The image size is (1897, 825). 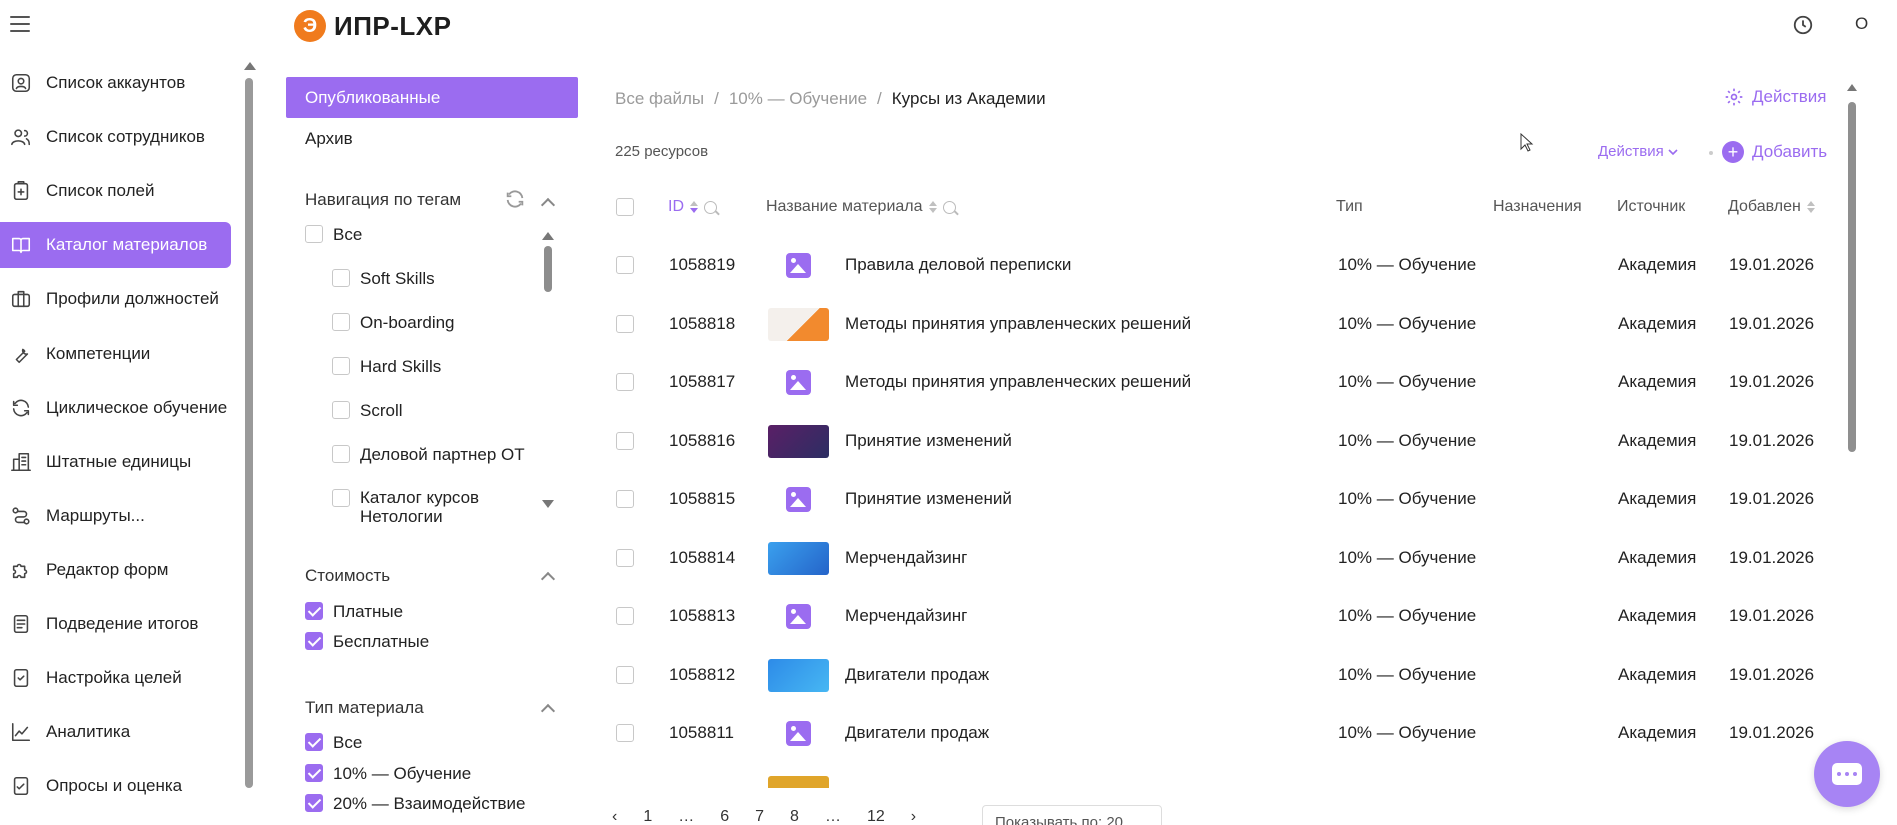 I want to click on add-button: + Добавить, so click(x=1774, y=152).